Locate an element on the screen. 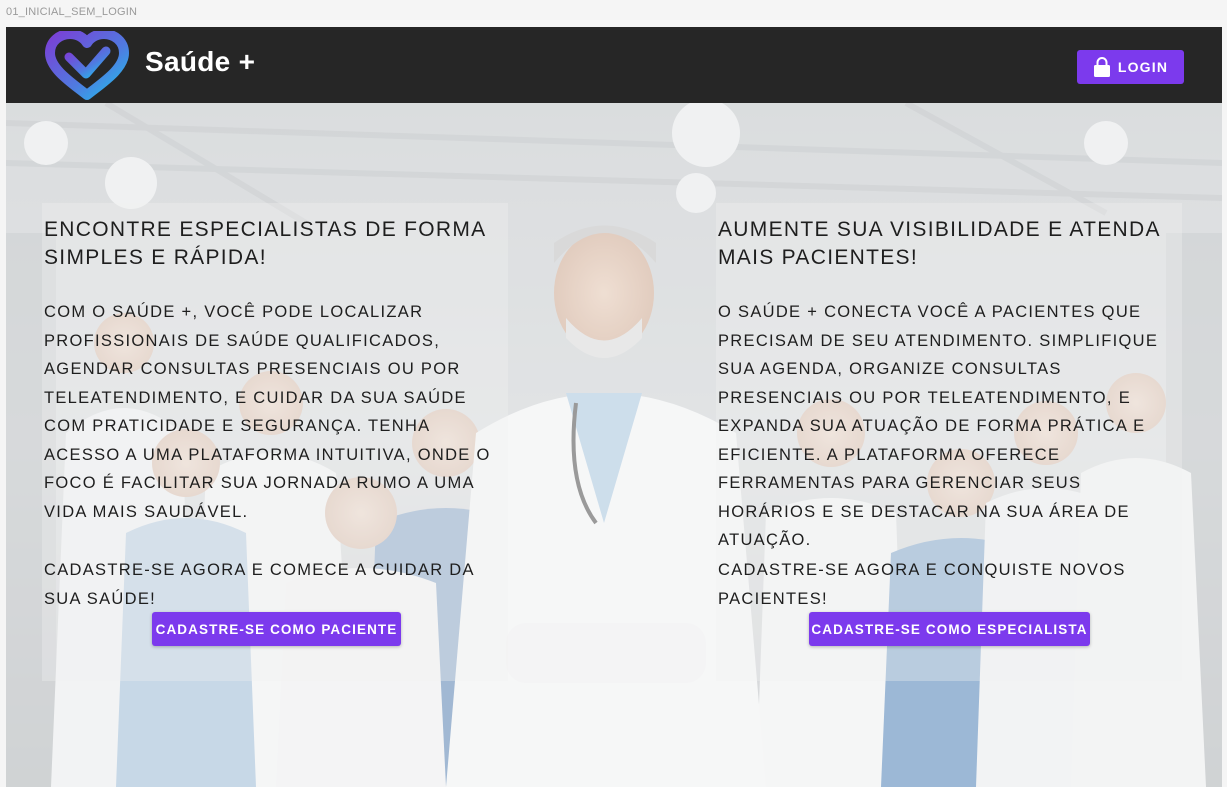 Image resolution: width=1227 pixels, height=787 pixels. login-button: LOGIN is located at coordinates (1130, 67).